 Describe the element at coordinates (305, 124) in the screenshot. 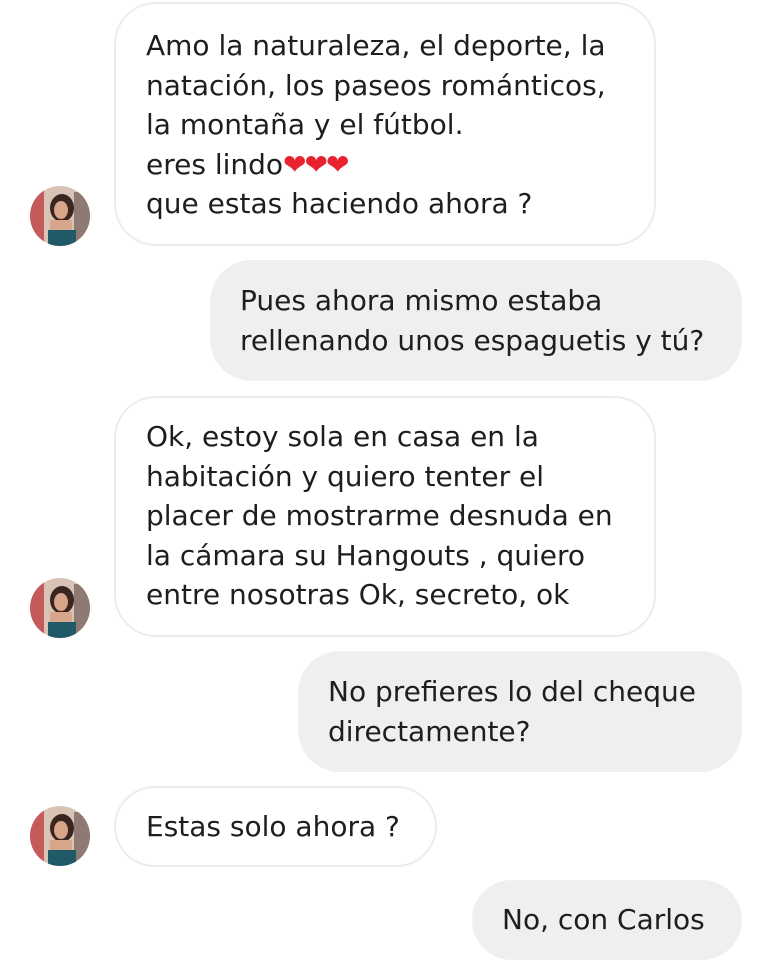

I see `message-line: la montaña y el fútbol.` at that location.